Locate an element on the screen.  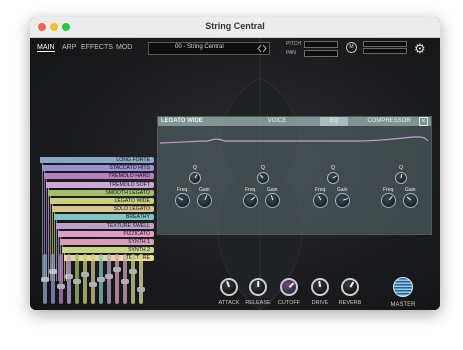
articulation-synth-1: SYNTH 1 is located at coordinates (107, 242).